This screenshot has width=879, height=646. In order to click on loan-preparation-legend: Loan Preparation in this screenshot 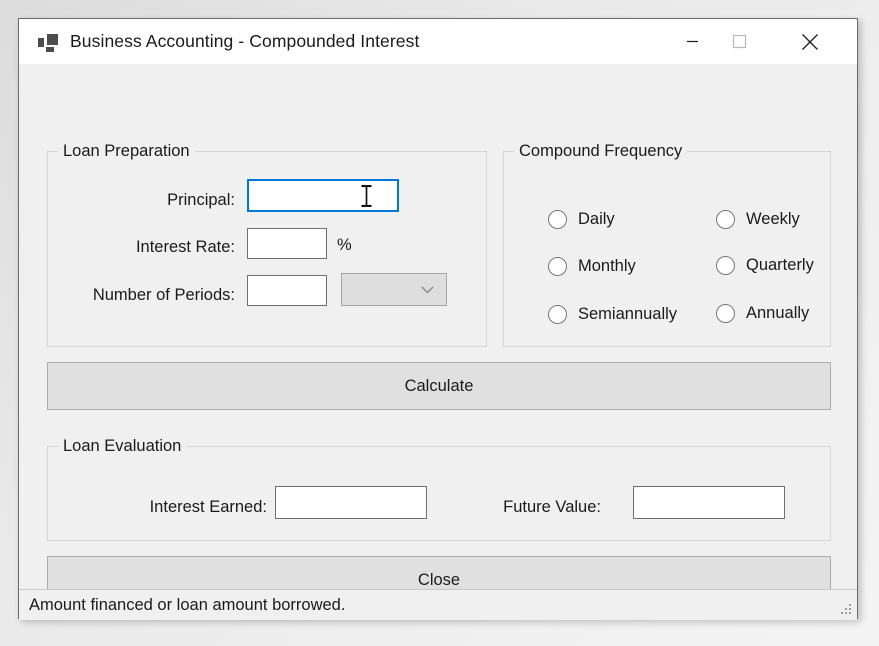, I will do `click(126, 151)`.